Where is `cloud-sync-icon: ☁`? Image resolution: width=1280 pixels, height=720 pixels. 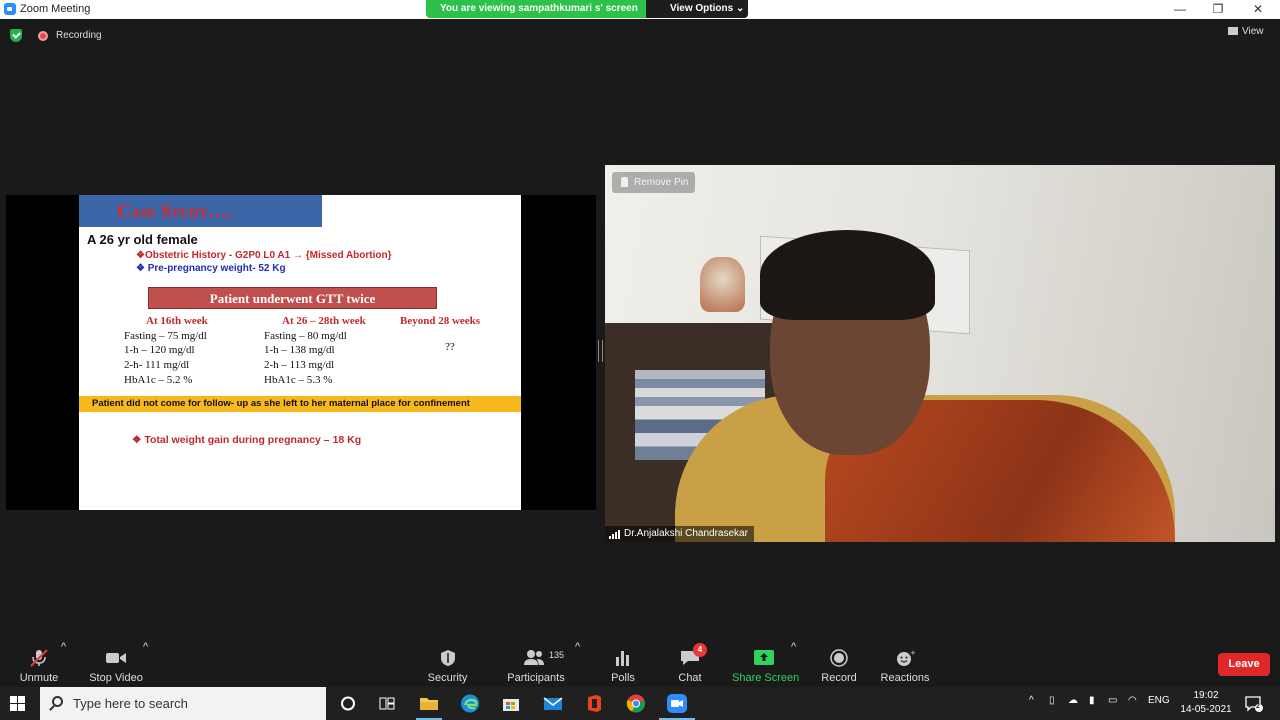
cloud-sync-icon: ☁ is located at coordinates (1073, 700).